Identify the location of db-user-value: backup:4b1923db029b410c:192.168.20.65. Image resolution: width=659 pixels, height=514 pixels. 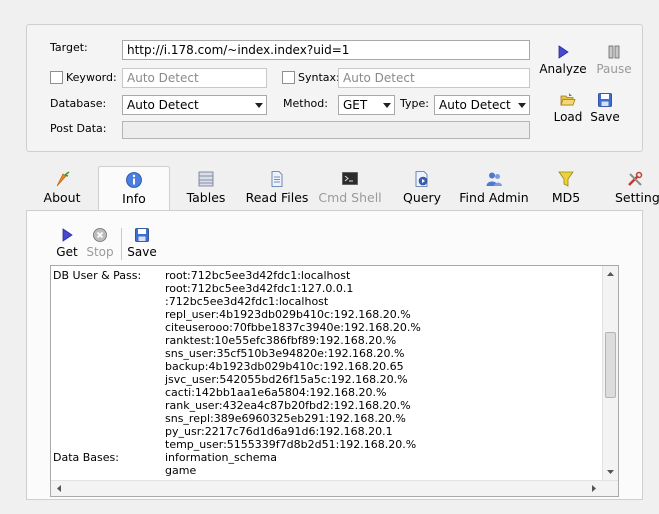
(284, 366).